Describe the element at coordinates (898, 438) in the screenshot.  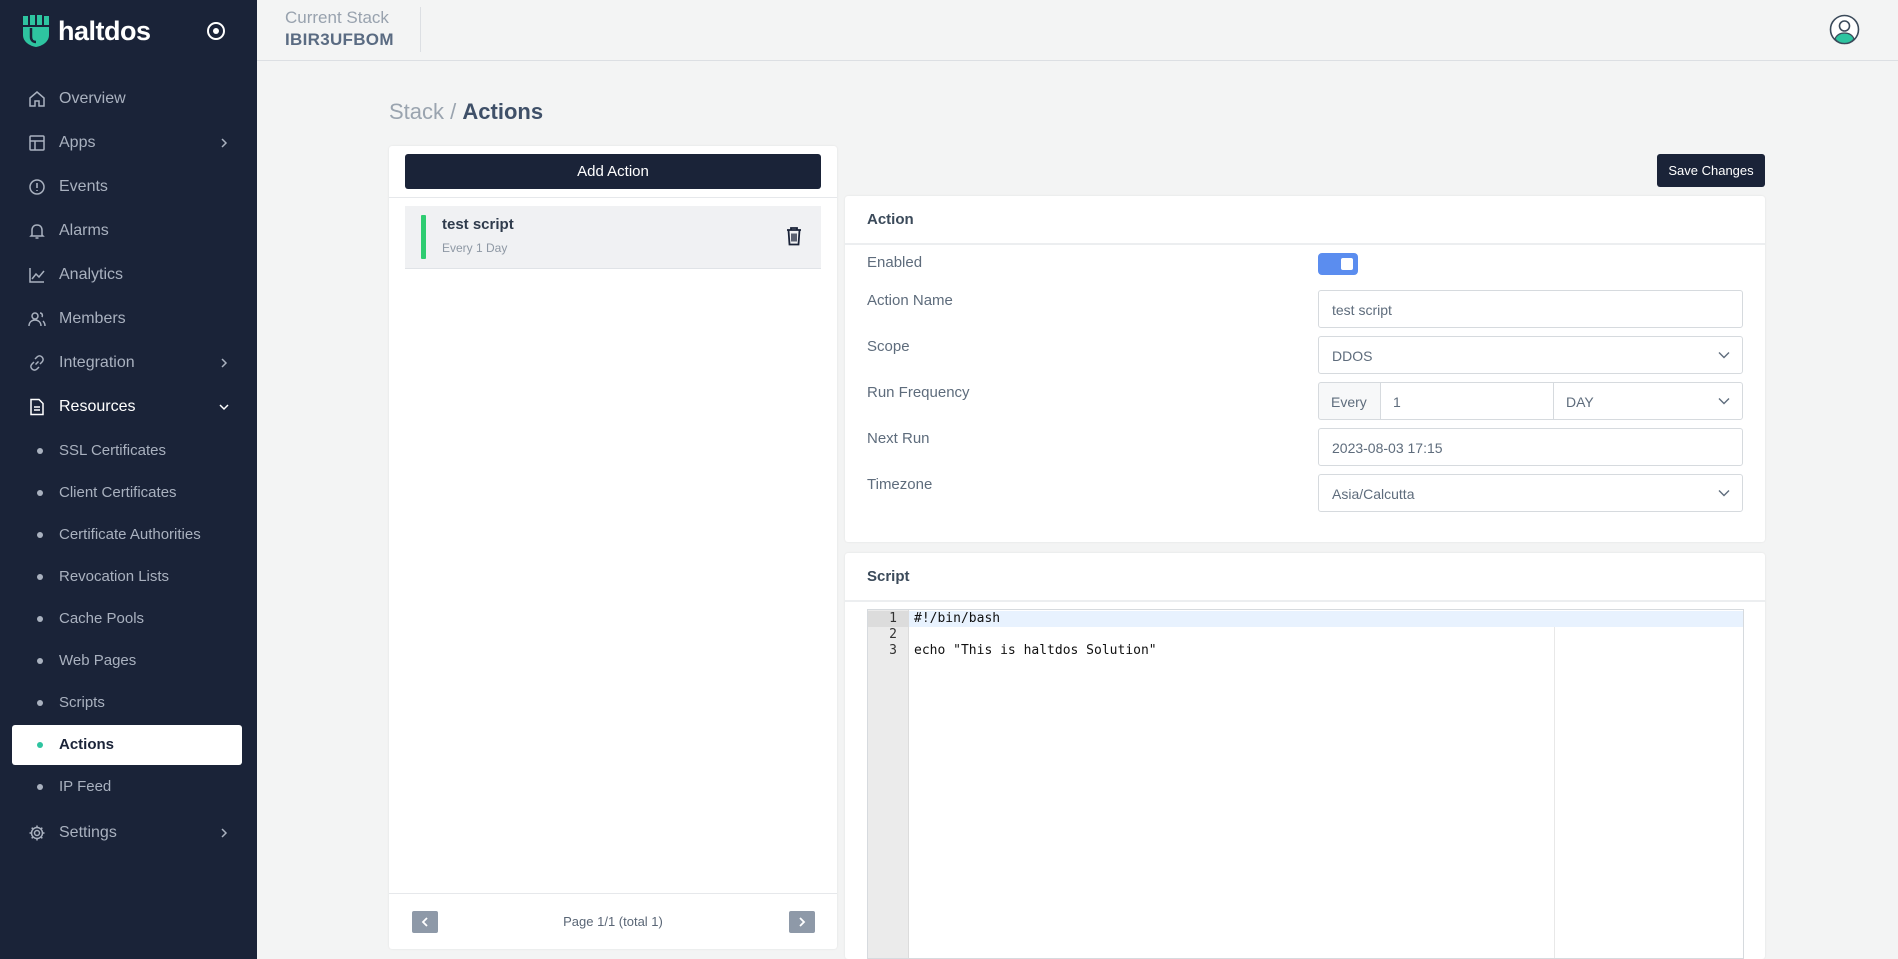
I see `next-run-label: Next Run` at that location.